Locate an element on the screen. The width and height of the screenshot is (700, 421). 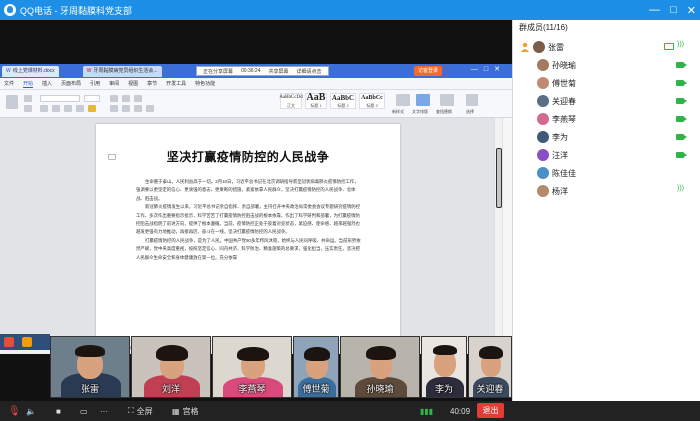
fullscreen-button: ⛶ 全屏 is located at coordinates (140, 411).